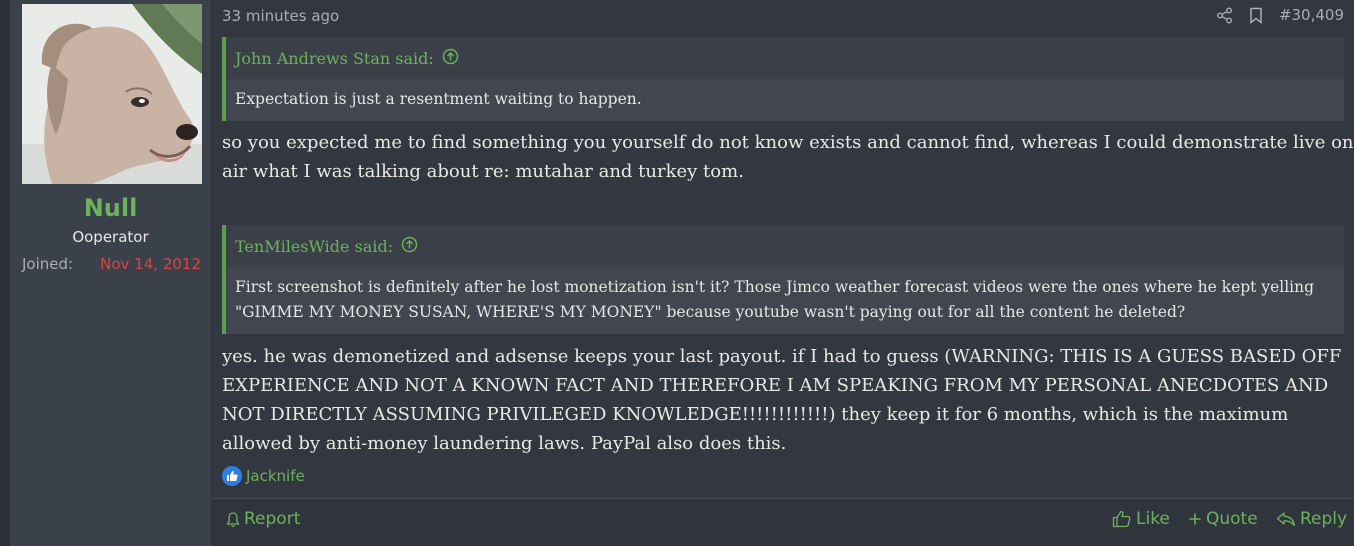 The width and height of the screenshot is (1354, 546). Describe the element at coordinates (280, 16) in the screenshot. I see `post-timestamp: 33 minutes ago` at that location.